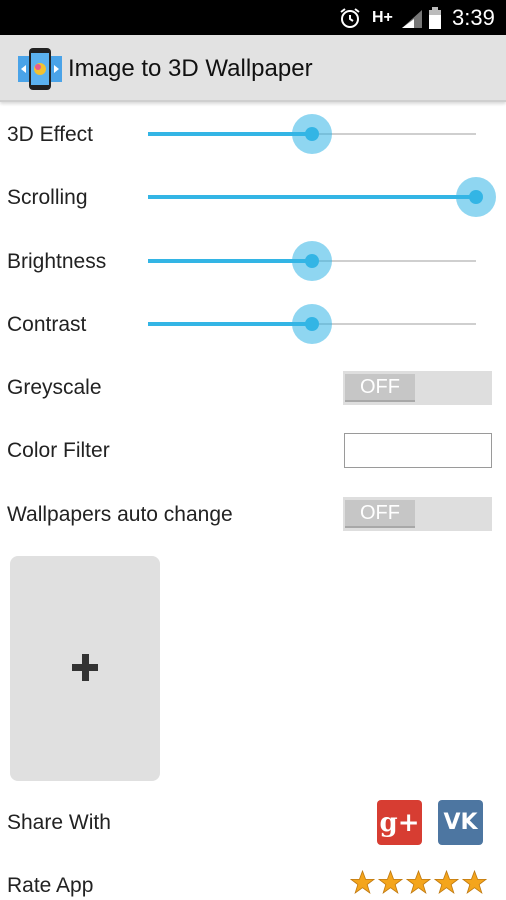 This screenshot has height=900, width=506. I want to click on slider-brightness, so click(312, 261).